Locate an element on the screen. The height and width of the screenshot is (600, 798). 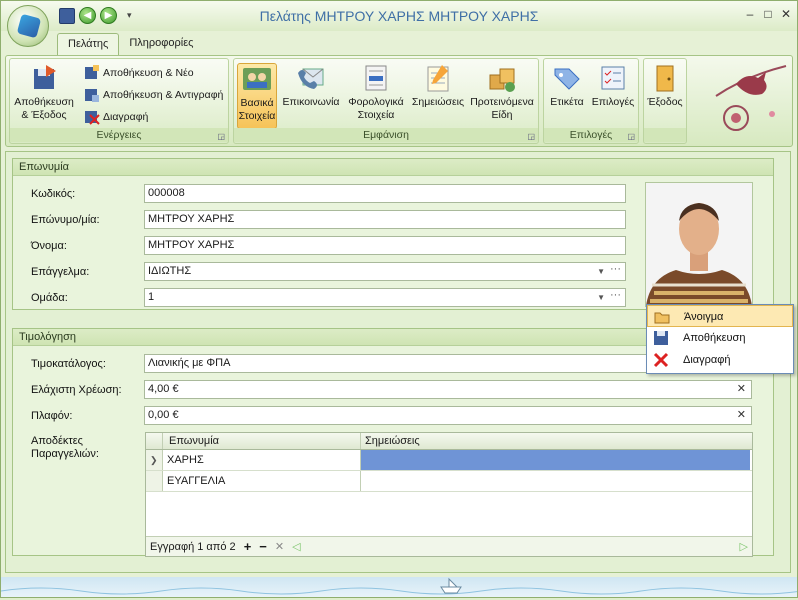
remove-record-icon: − is located at coordinates (263, 546).